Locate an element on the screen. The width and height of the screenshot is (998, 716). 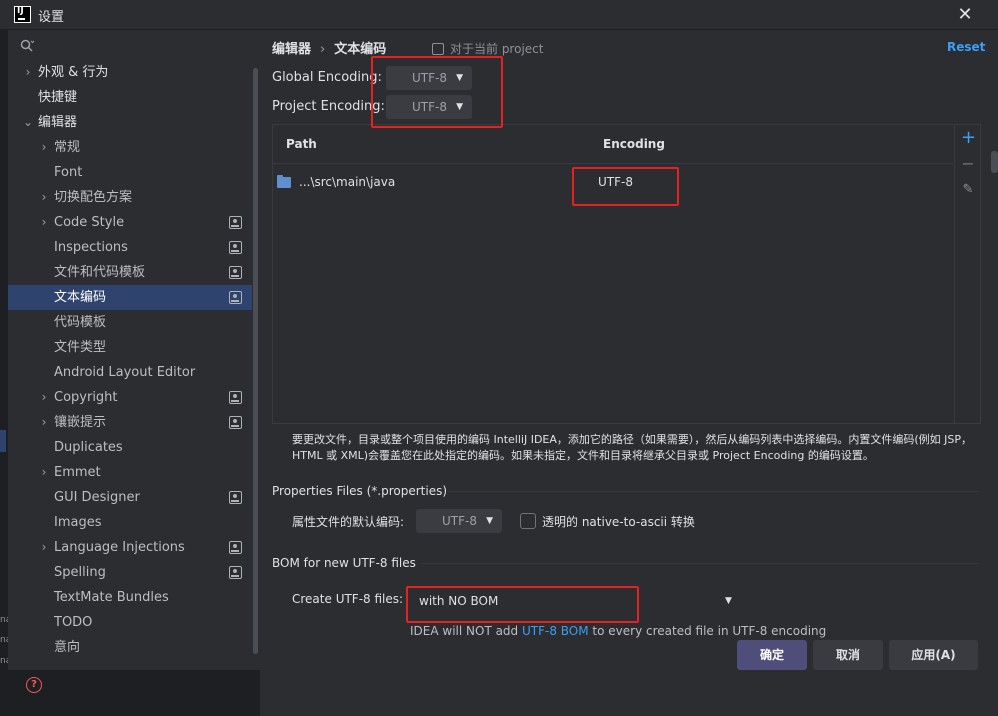
breadcrumb-root: 编辑器 is located at coordinates (291, 49).